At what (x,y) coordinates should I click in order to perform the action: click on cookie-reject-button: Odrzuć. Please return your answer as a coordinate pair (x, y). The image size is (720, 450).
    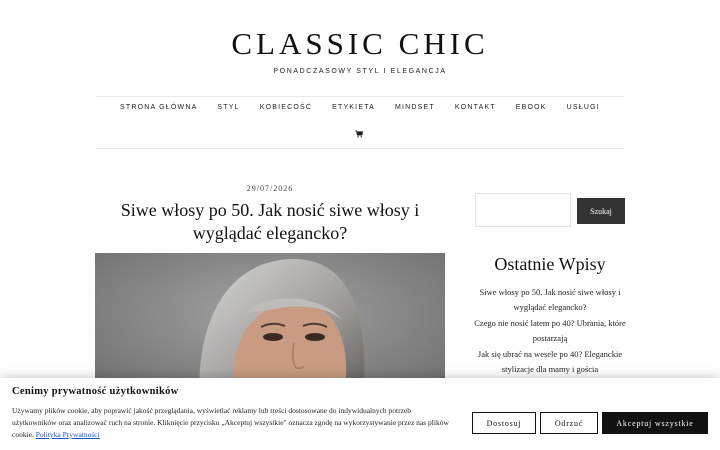
    Looking at the image, I should click on (569, 423).